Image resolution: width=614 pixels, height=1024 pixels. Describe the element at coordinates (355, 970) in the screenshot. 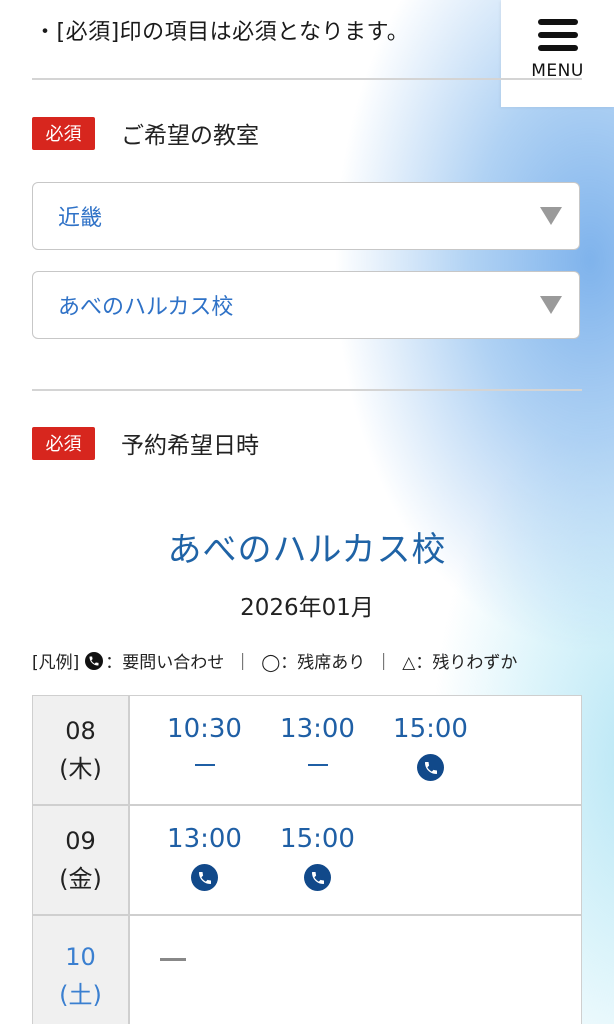

I see `calendar-slots` at that location.